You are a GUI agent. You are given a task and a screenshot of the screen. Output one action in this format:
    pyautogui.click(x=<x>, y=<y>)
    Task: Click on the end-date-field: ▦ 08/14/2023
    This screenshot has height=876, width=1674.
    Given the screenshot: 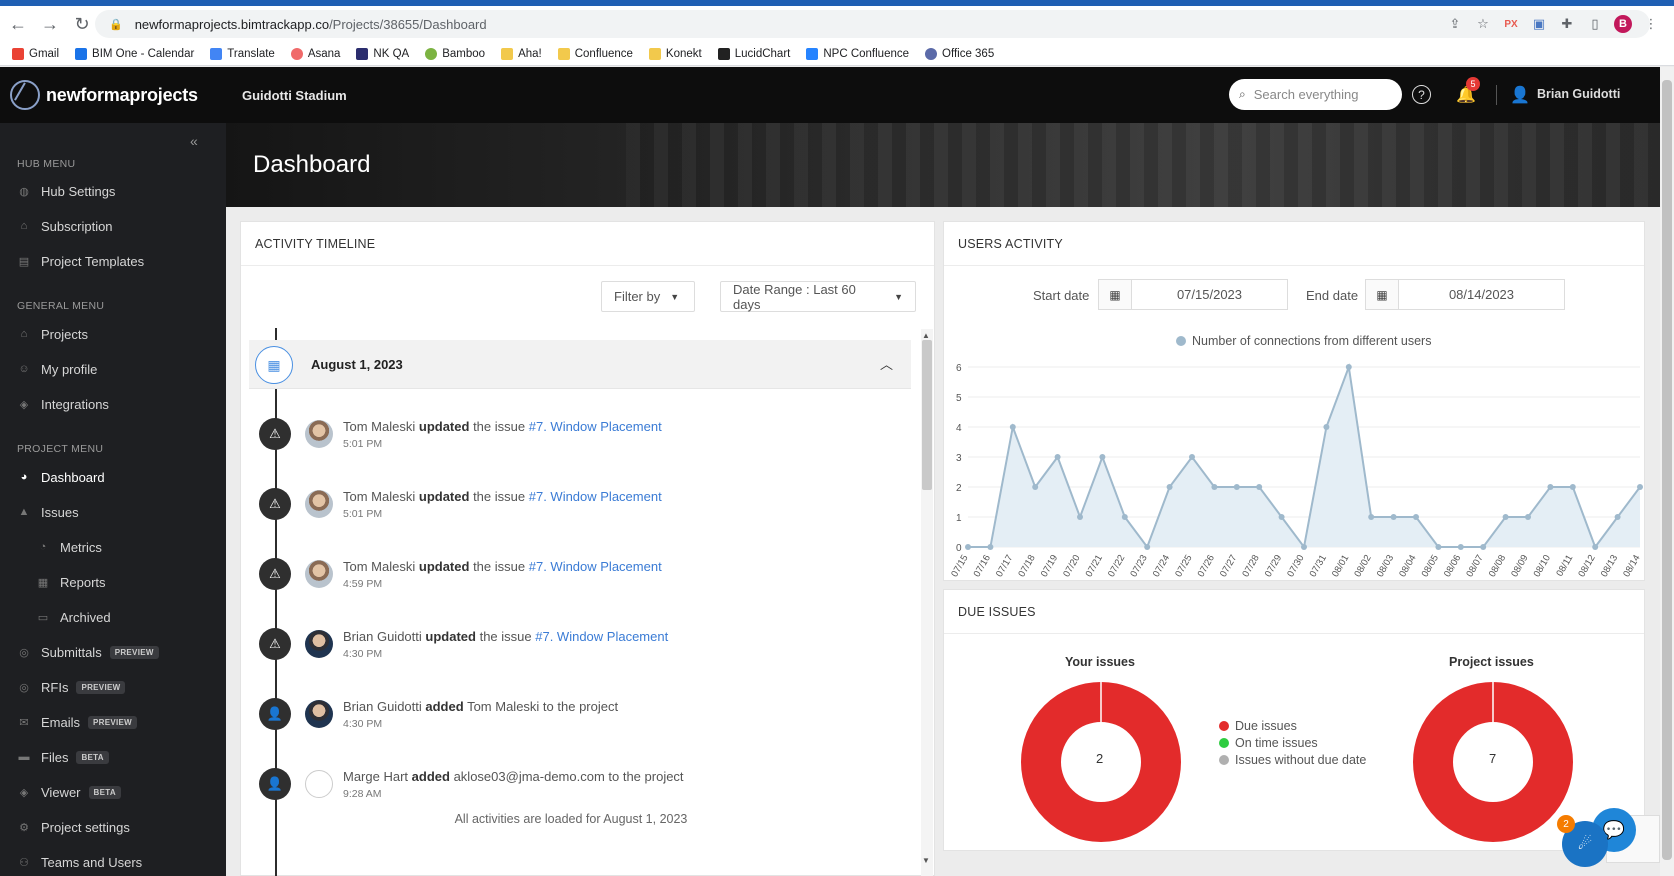 What is the action you would take?
    pyautogui.click(x=1465, y=294)
    